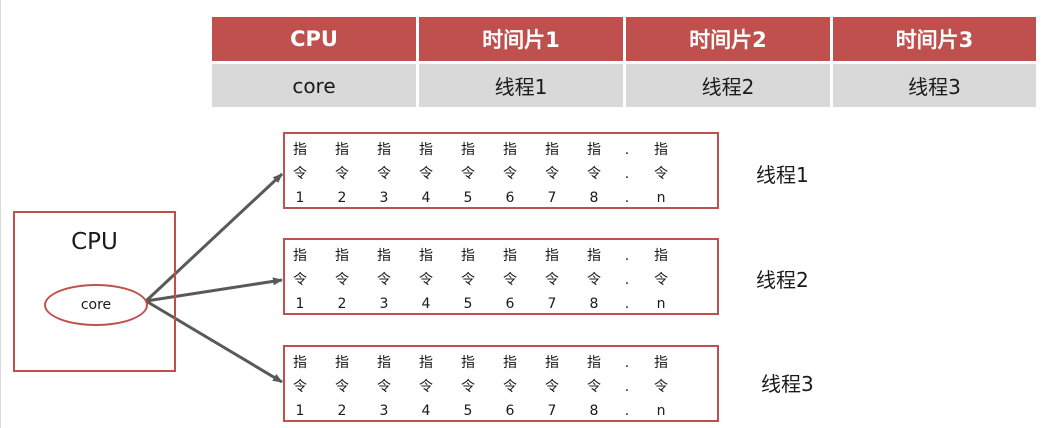 The image size is (1046, 428). What do you see at coordinates (94, 242) in the screenshot?
I see `cpu-label: CPU` at bounding box center [94, 242].